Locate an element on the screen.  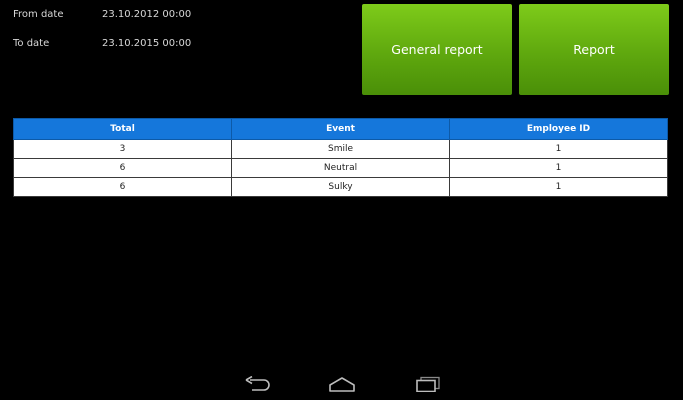
home-icon is located at coordinates (342, 384).